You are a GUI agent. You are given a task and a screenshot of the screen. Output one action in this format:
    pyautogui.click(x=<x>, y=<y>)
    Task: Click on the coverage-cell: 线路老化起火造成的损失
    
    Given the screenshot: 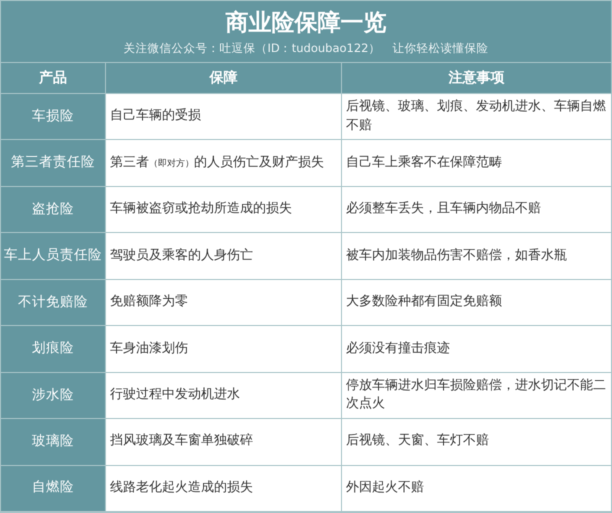 What is the action you would take?
    pyautogui.click(x=224, y=489)
    